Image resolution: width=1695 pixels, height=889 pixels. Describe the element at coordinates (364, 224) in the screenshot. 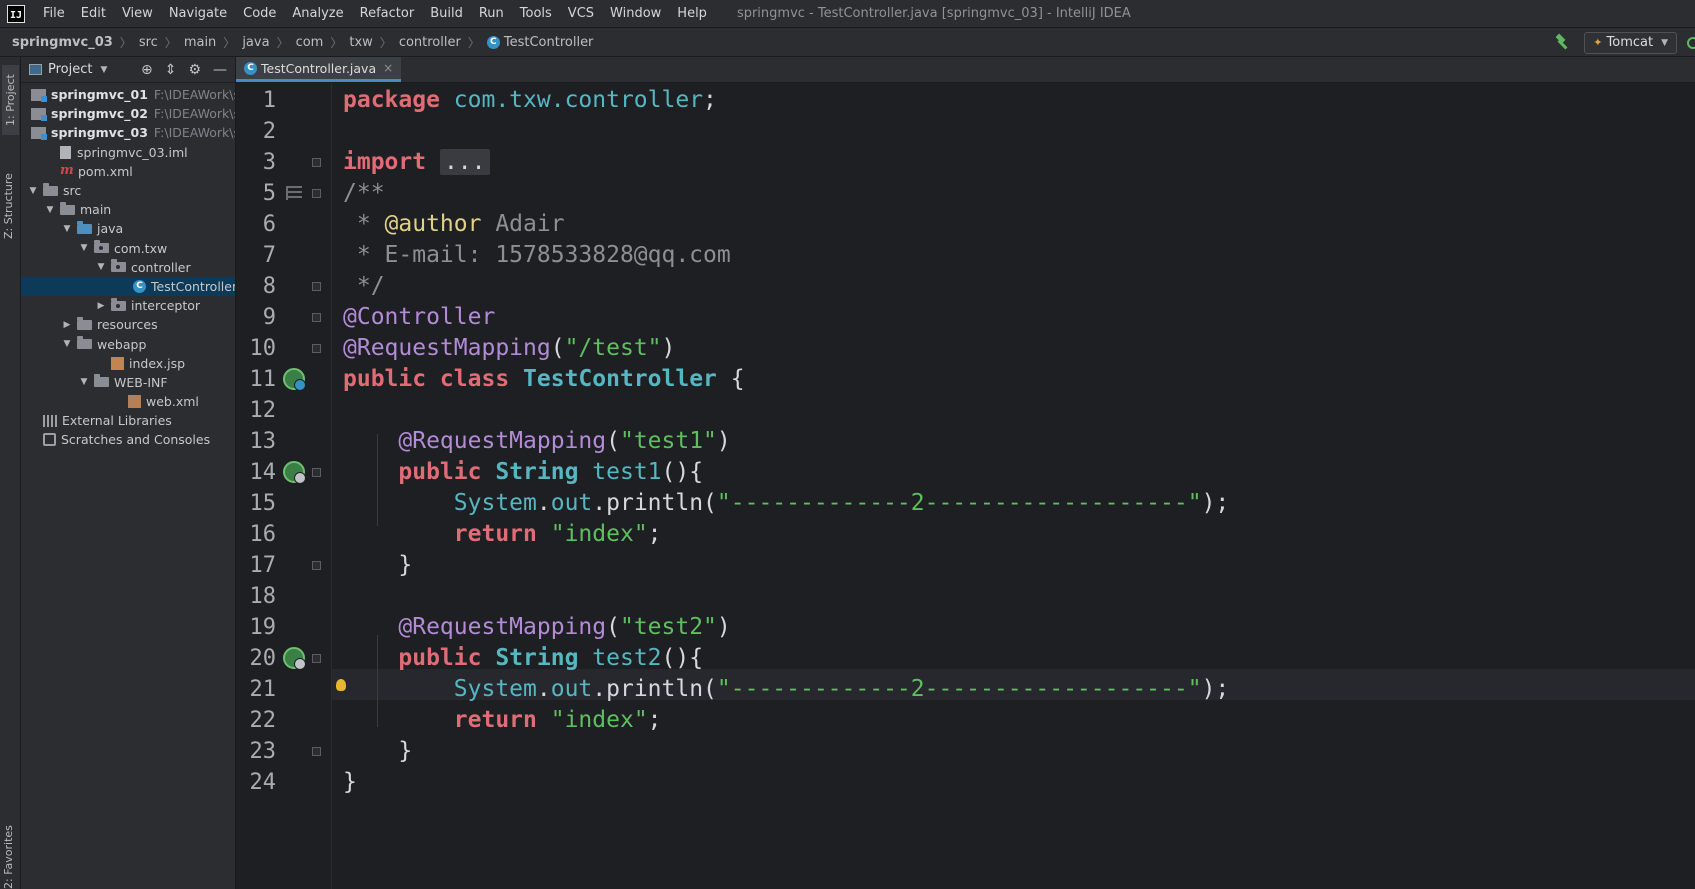

I see `code-token: *` at that location.